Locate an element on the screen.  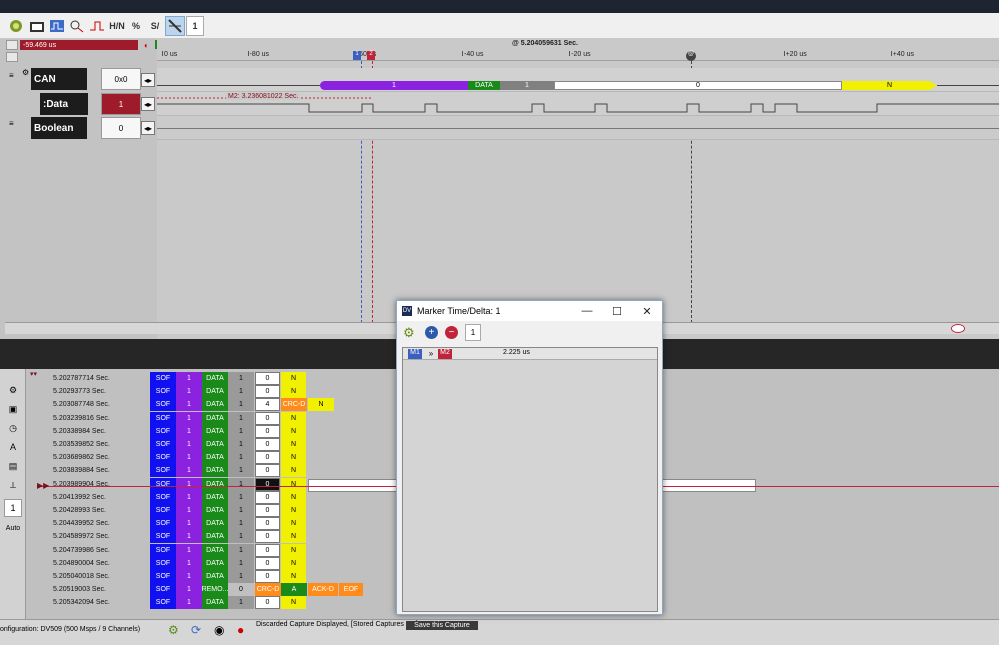
dialog-titlebar: DV Marker Time/Delta: 1 — ☐ ✕ is located at coordinates (529, 311).